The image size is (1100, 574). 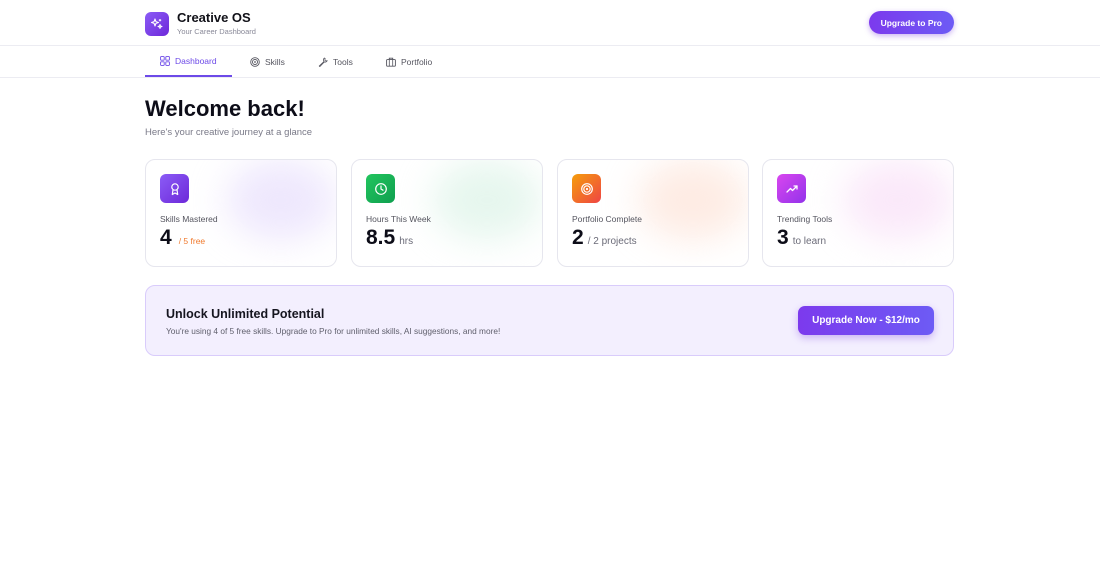 I want to click on stat-value: 2, so click(x=578, y=237).